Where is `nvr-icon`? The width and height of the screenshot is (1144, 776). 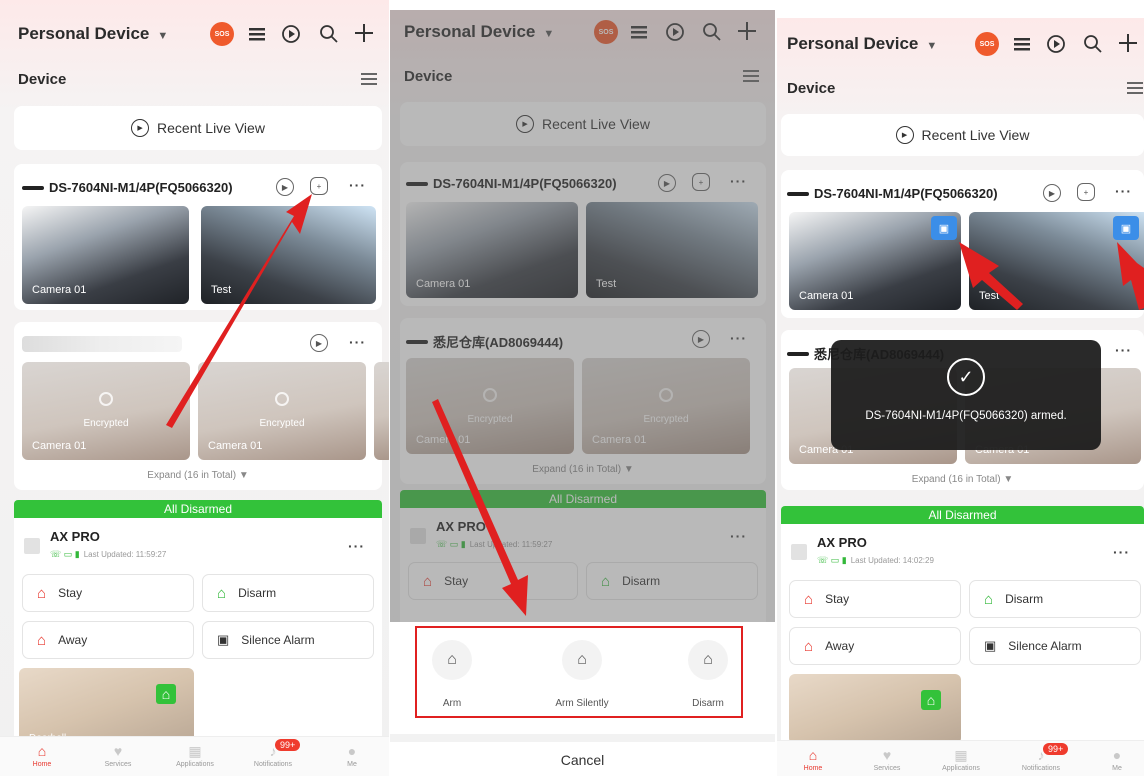 nvr-icon is located at coordinates (33, 187).